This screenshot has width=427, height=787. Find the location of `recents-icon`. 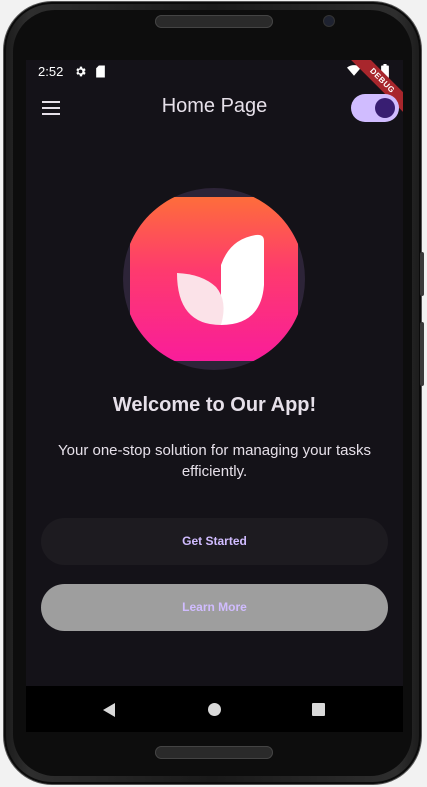

recents-icon is located at coordinates (318, 709).